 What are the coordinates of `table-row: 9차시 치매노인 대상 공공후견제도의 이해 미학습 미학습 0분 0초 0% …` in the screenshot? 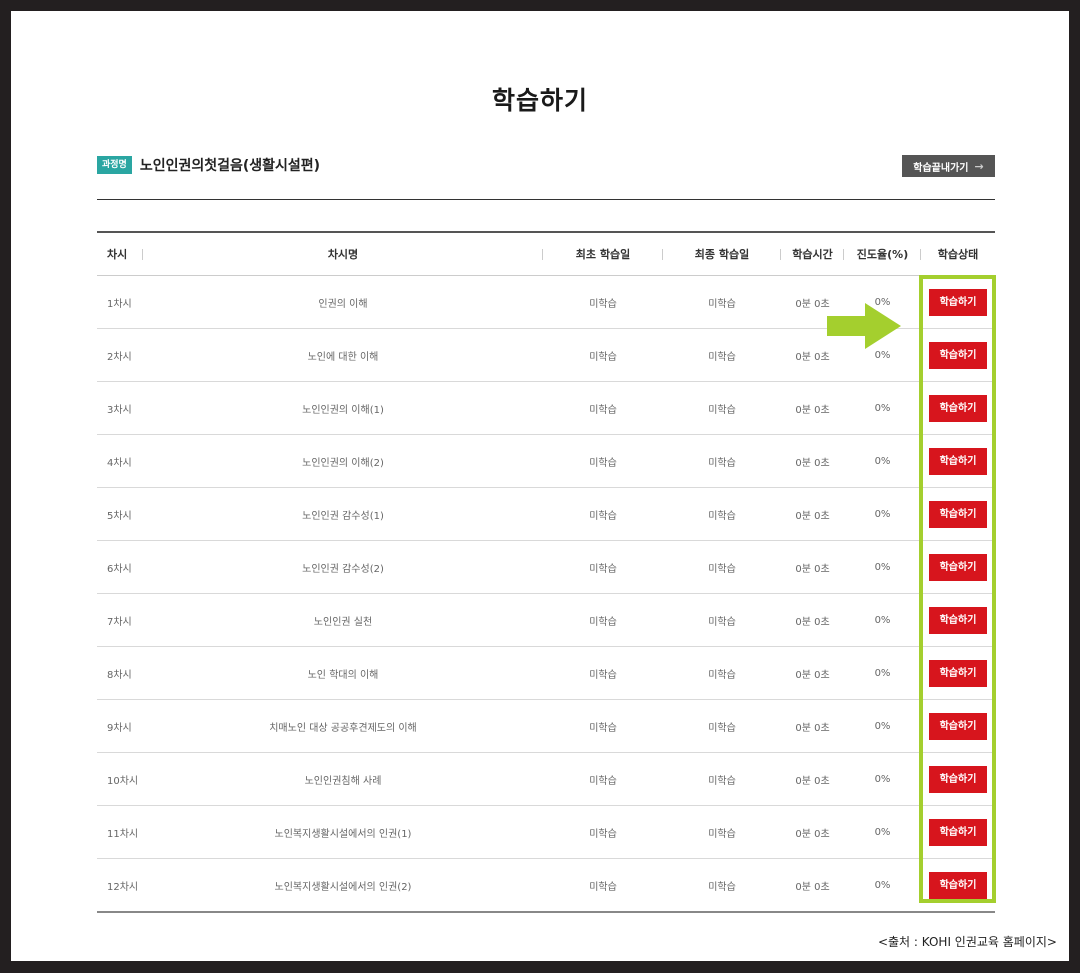 It's located at (546, 726).